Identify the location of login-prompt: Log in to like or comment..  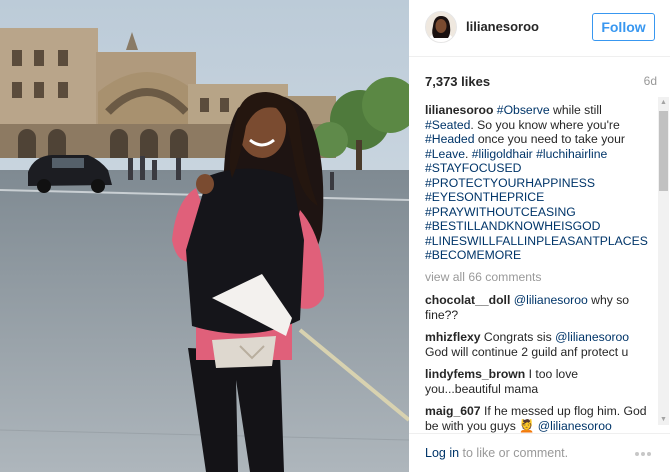
(496, 453).